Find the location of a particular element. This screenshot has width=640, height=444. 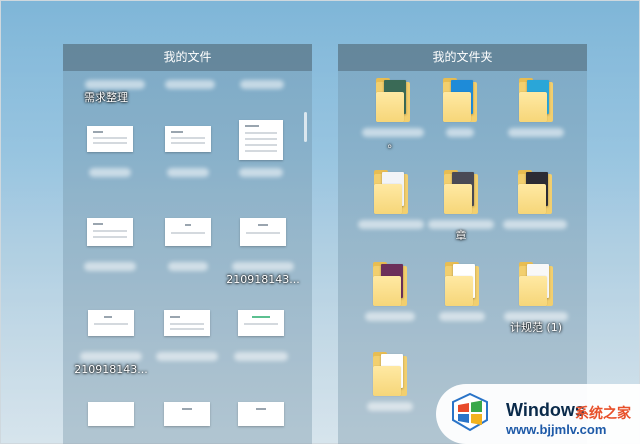

my-files-scrollbar is located at coordinates (305, 127).